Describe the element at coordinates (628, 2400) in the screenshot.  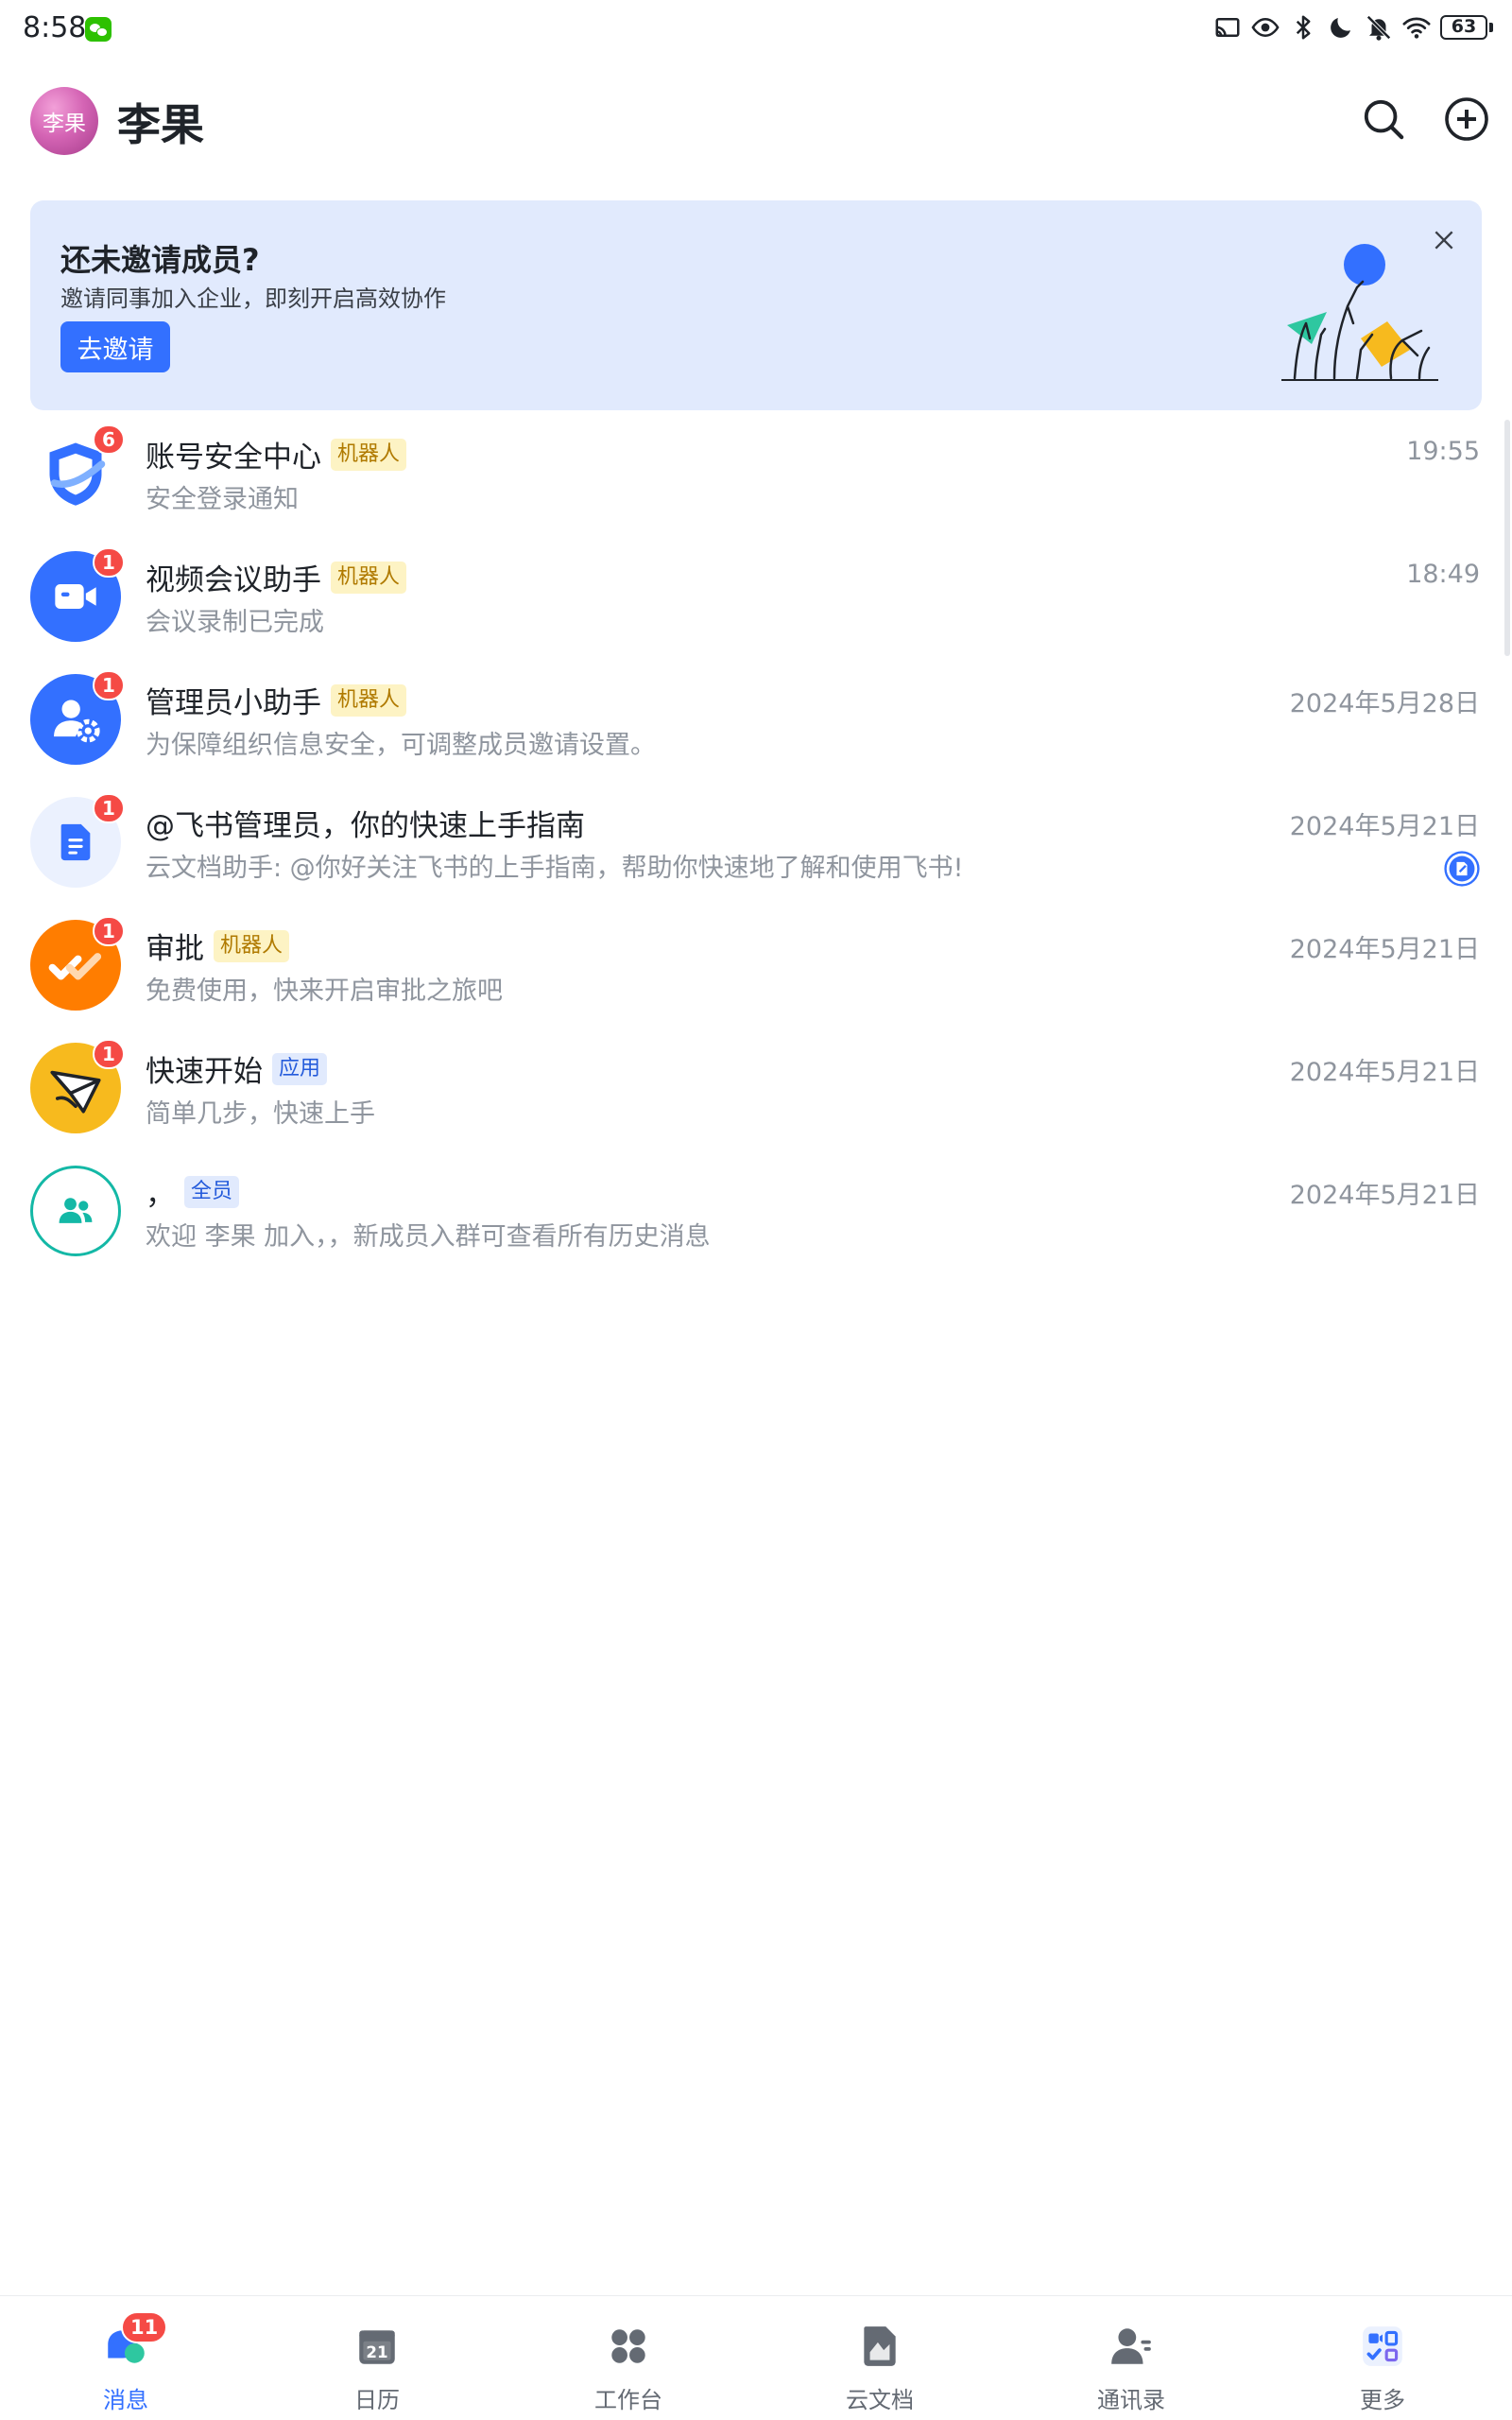
I see `nav-label: 工作台` at that location.